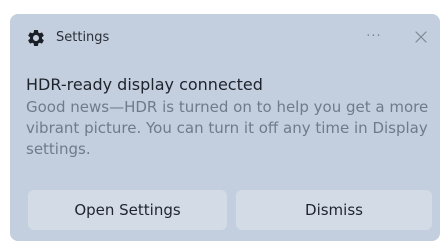 Image resolution: width=442 pixels, height=241 pixels. Describe the element at coordinates (144, 84) in the screenshot. I see `notification-headline: HDR-ready display connected` at that location.